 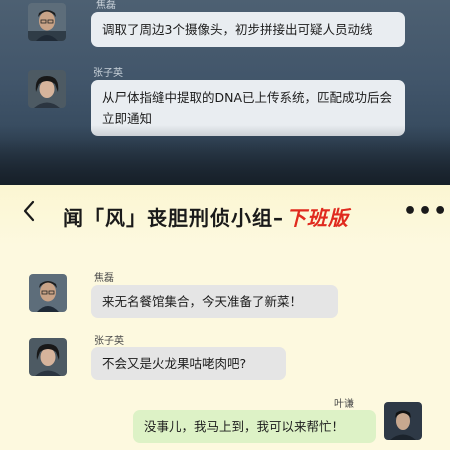 What do you see at coordinates (344, 404) in the screenshot?
I see `sender-name: 叶谦` at bounding box center [344, 404].